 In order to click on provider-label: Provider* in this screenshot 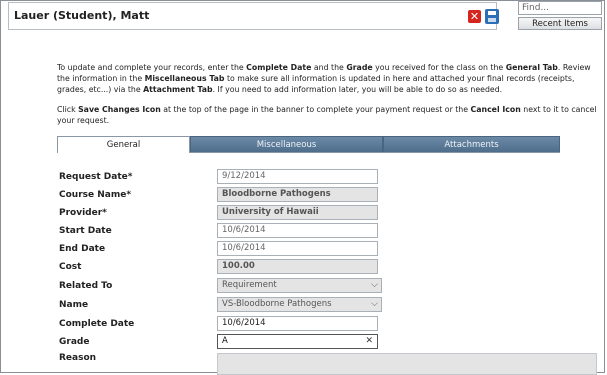, I will do `click(83, 213)`.